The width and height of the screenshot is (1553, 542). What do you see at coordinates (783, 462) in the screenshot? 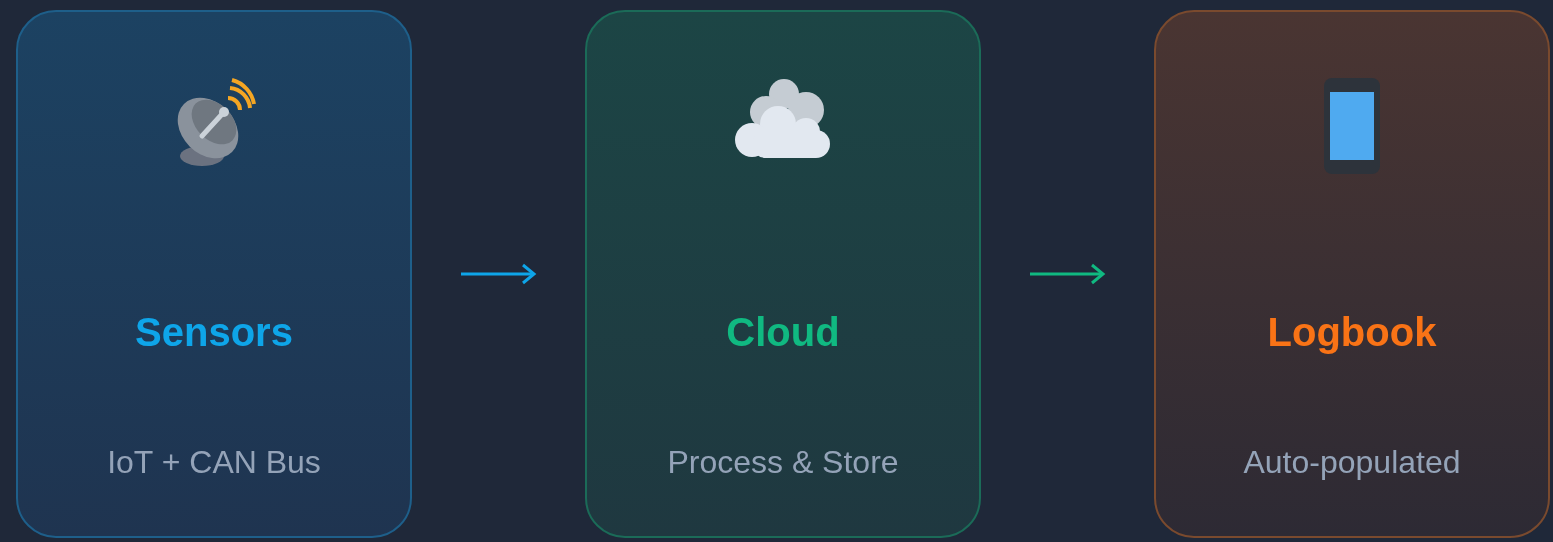
I see `stage-subtitle: Process & Store` at bounding box center [783, 462].